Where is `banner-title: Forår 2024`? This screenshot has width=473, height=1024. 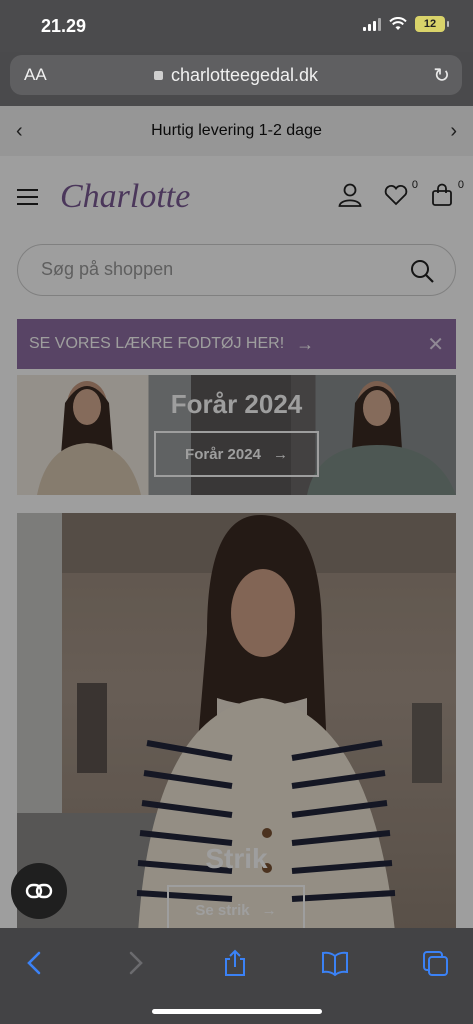
banner-title: Forår 2024 is located at coordinates (236, 404).